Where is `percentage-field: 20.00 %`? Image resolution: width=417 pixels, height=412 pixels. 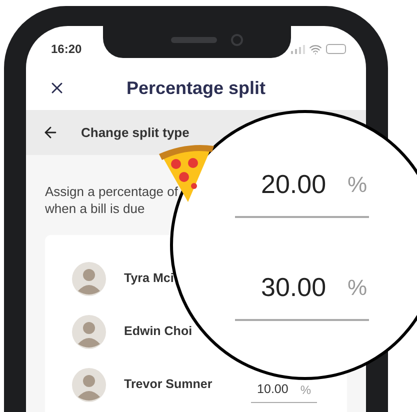 percentage-field: 20.00 % is located at coordinates (302, 191).